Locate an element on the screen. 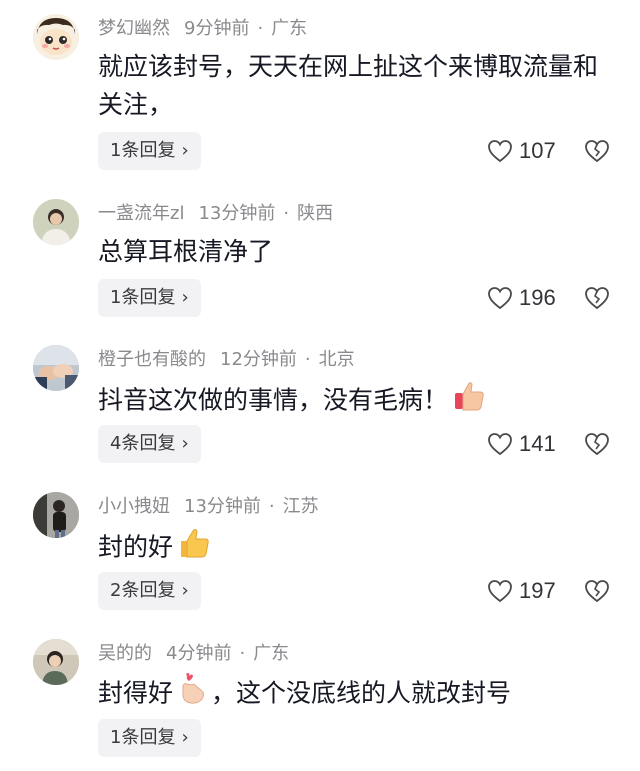 The width and height of the screenshot is (640, 771). comment-location: 陕西 is located at coordinates (315, 213).